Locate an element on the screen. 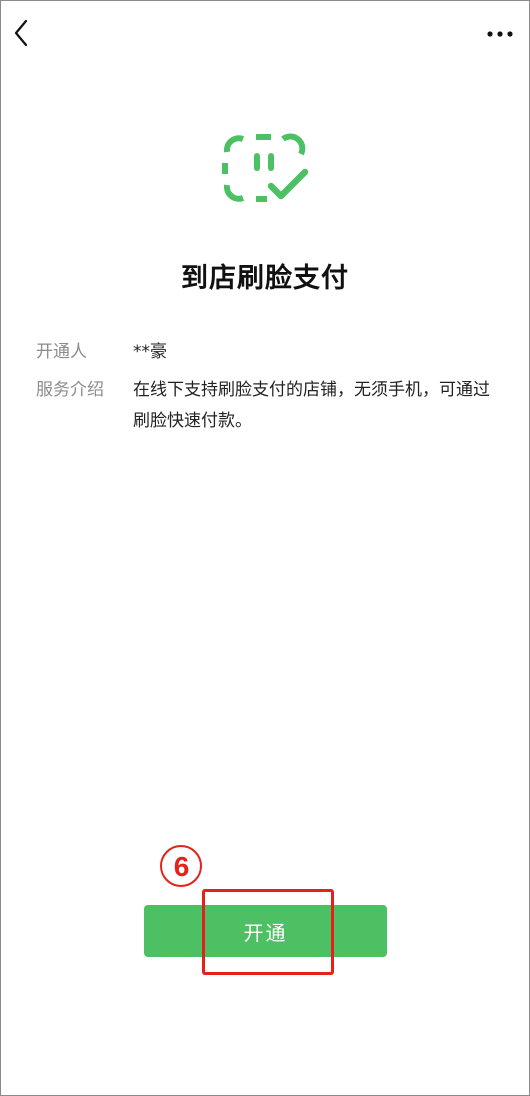  service-description: 在线下支持刷脸支付的店铺，无须手机，可通过刷脸快速付款。 is located at coordinates (311, 405).